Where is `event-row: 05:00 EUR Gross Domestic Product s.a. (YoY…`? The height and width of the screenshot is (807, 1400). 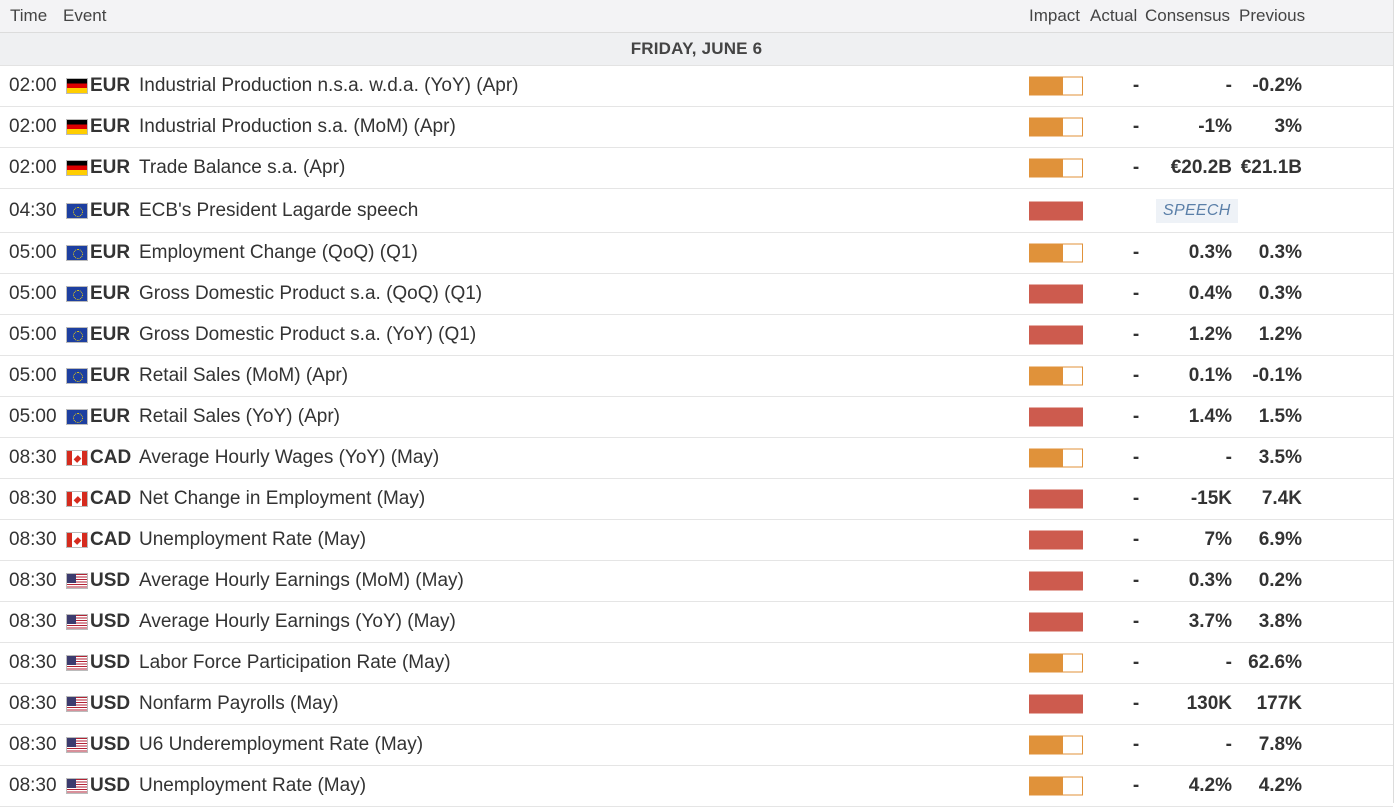 event-row: 05:00 EUR Gross Domestic Product s.a. (YoY… is located at coordinates (696, 335).